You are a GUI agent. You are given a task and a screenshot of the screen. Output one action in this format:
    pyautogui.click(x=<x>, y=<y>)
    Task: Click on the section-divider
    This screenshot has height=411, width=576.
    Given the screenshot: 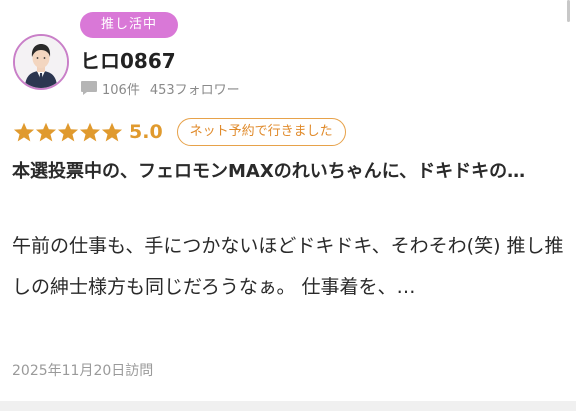 What is the action you would take?
    pyautogui.click(x=288, y=406)
    